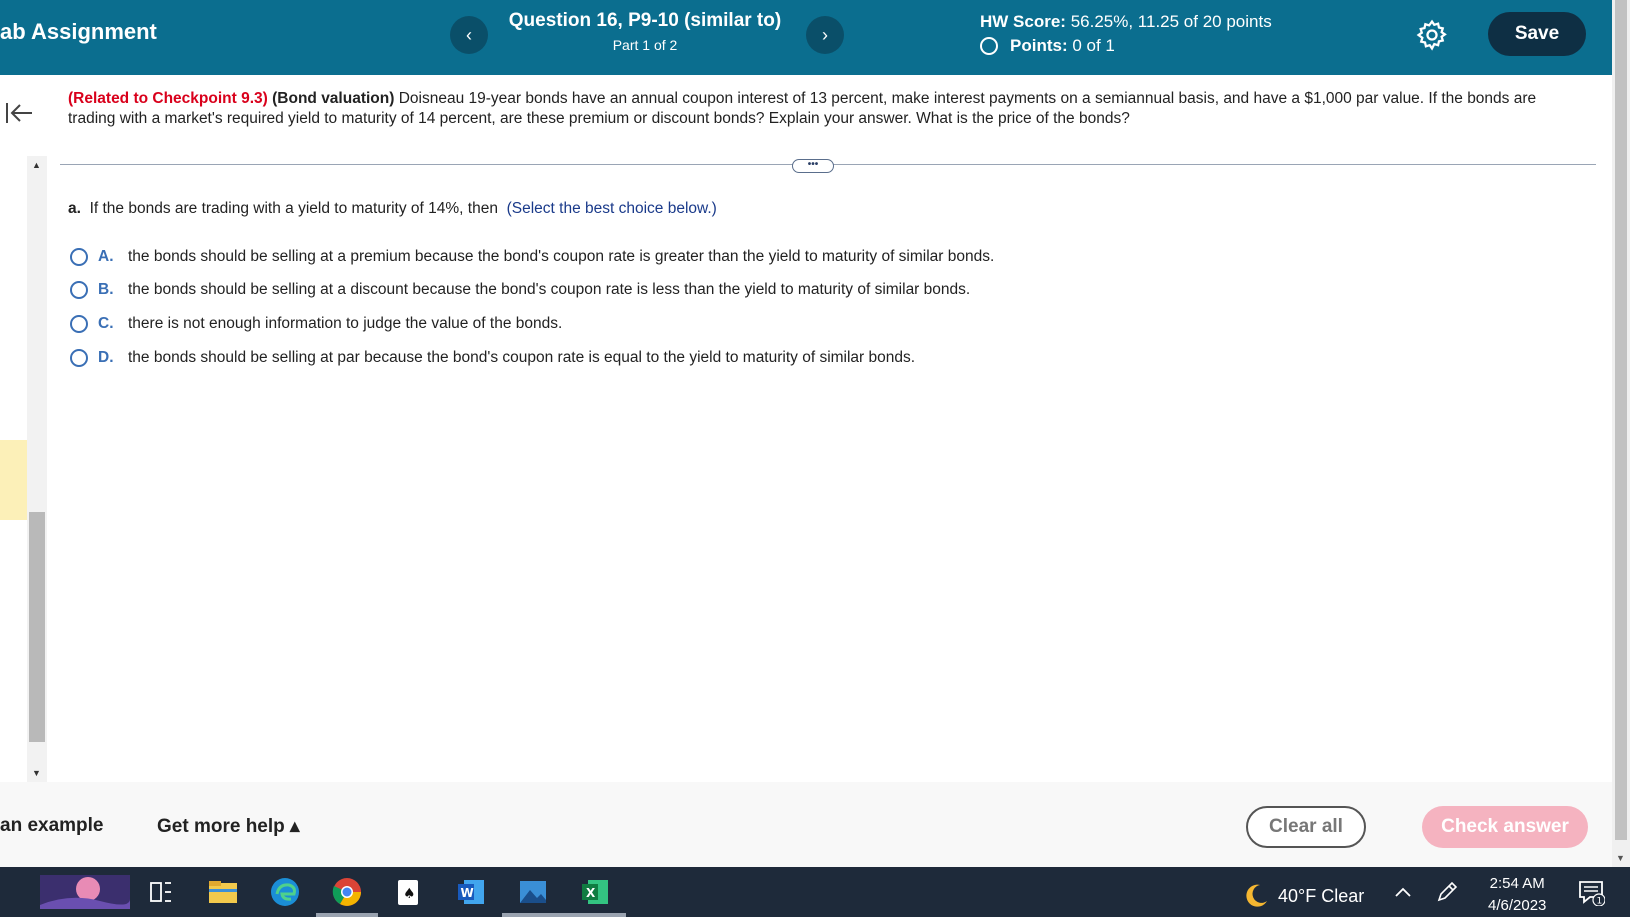 This screenshot has height=917, width=1630. What do you see at coordinates (37, 469) in the screenshot?
I see `question-scrollbar: ▲ ▼` at bounding box center [37, 469].